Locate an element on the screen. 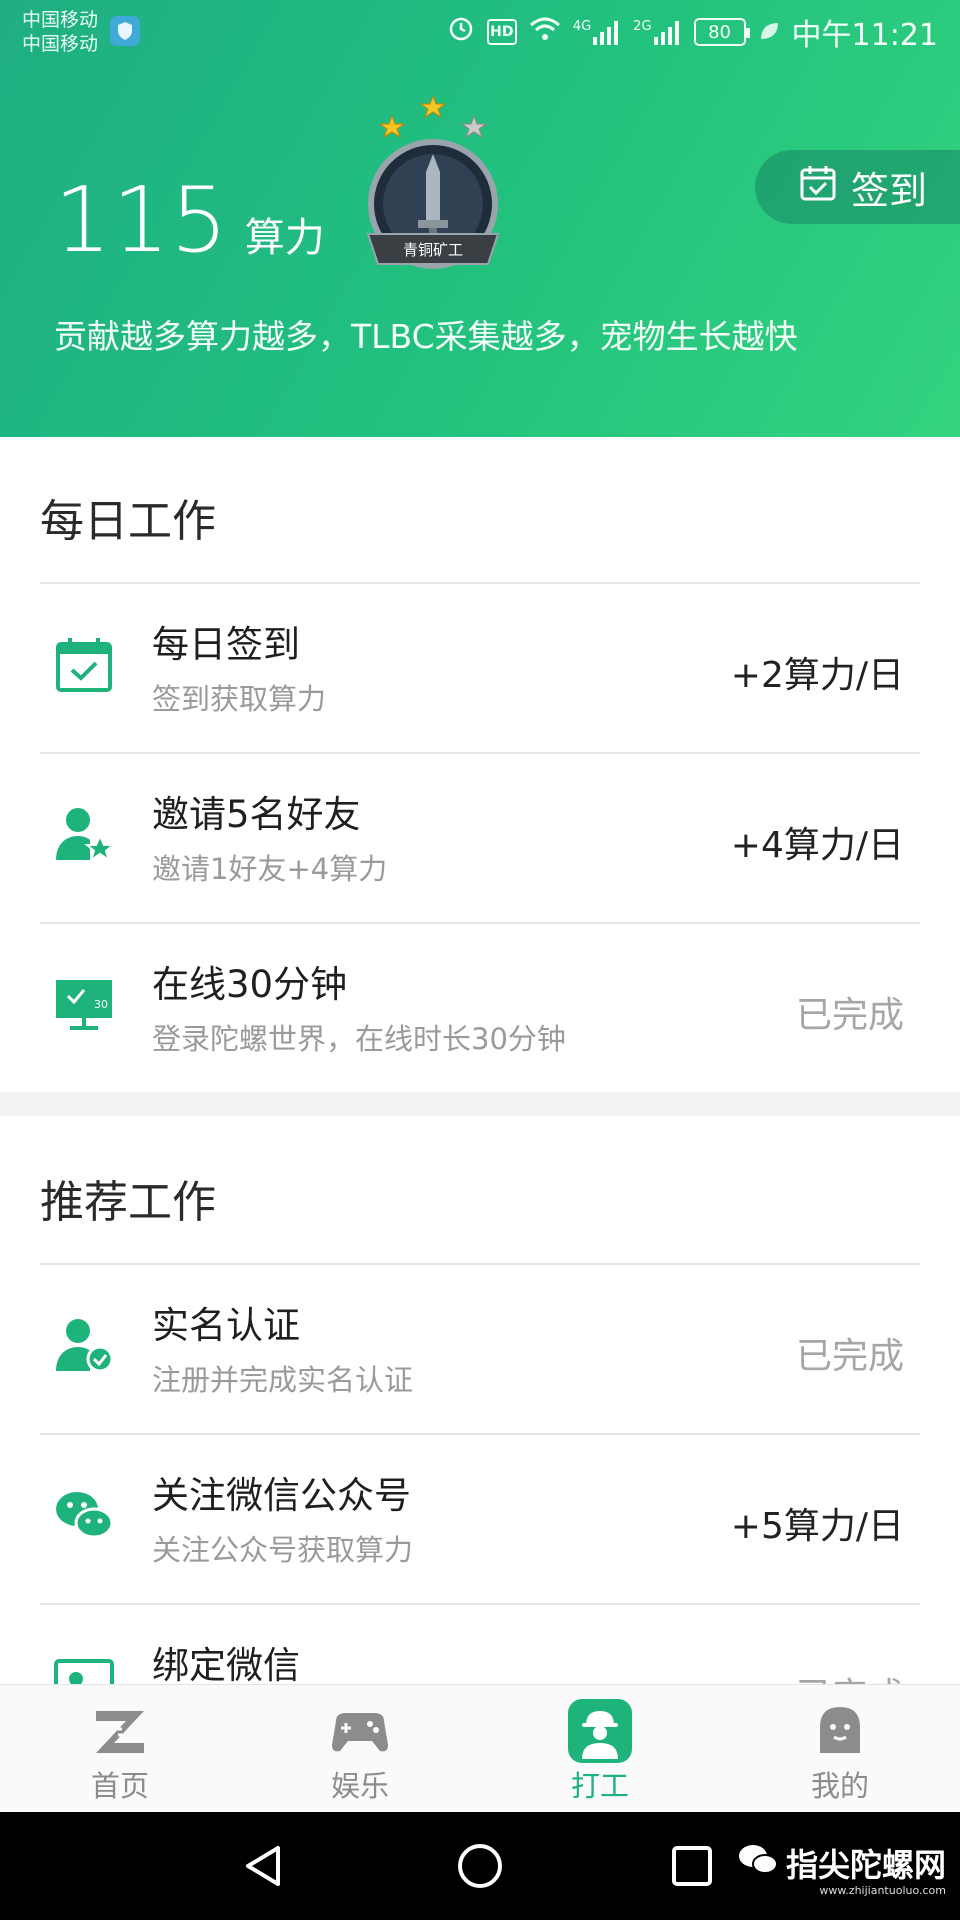  task-title: 在线30分钟 is located at coordinates (250, 984).